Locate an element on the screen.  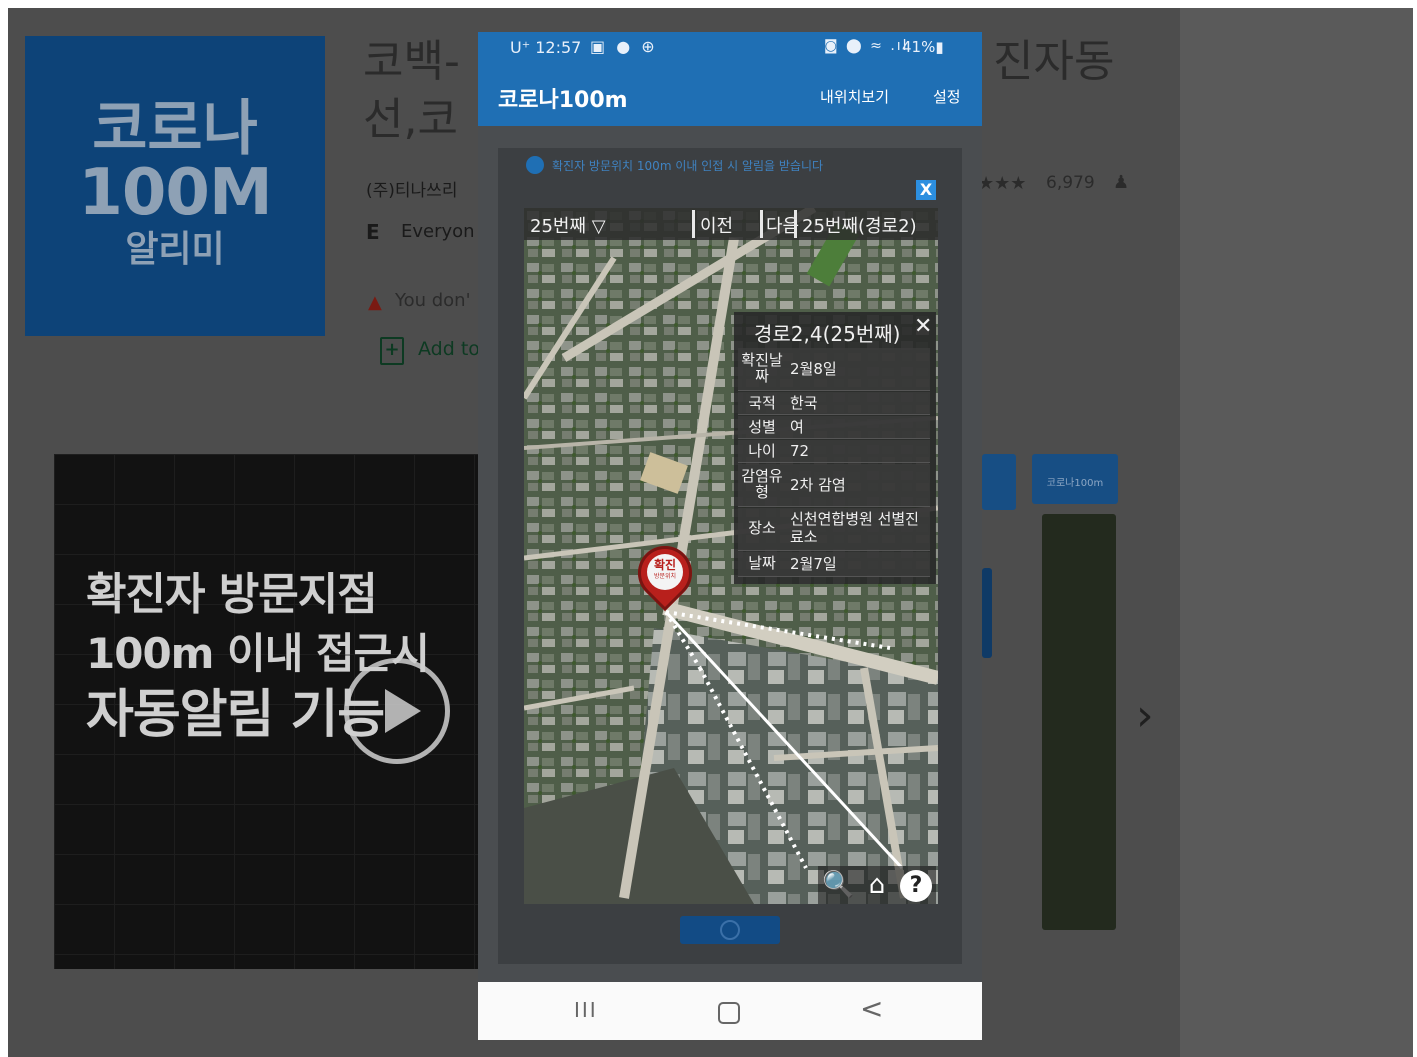
promo-line-3: 자동알림 기능 is located at coordinates (235, 715).